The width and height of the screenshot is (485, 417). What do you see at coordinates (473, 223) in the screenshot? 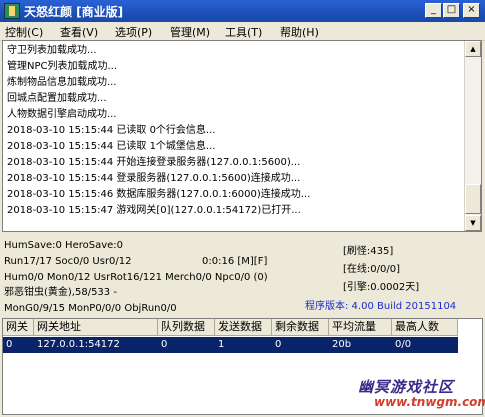
I see `scroll-down-icon: ▼` at bounding box center [473, 223].